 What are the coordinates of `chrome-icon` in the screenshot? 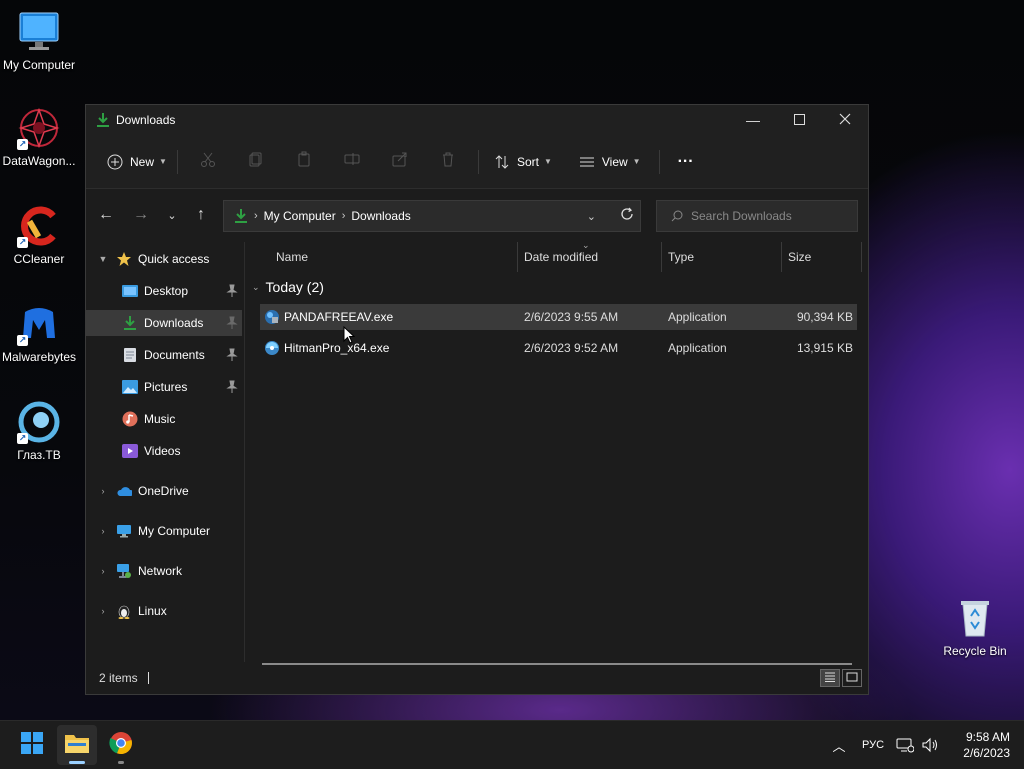 It's located at (121, 745).